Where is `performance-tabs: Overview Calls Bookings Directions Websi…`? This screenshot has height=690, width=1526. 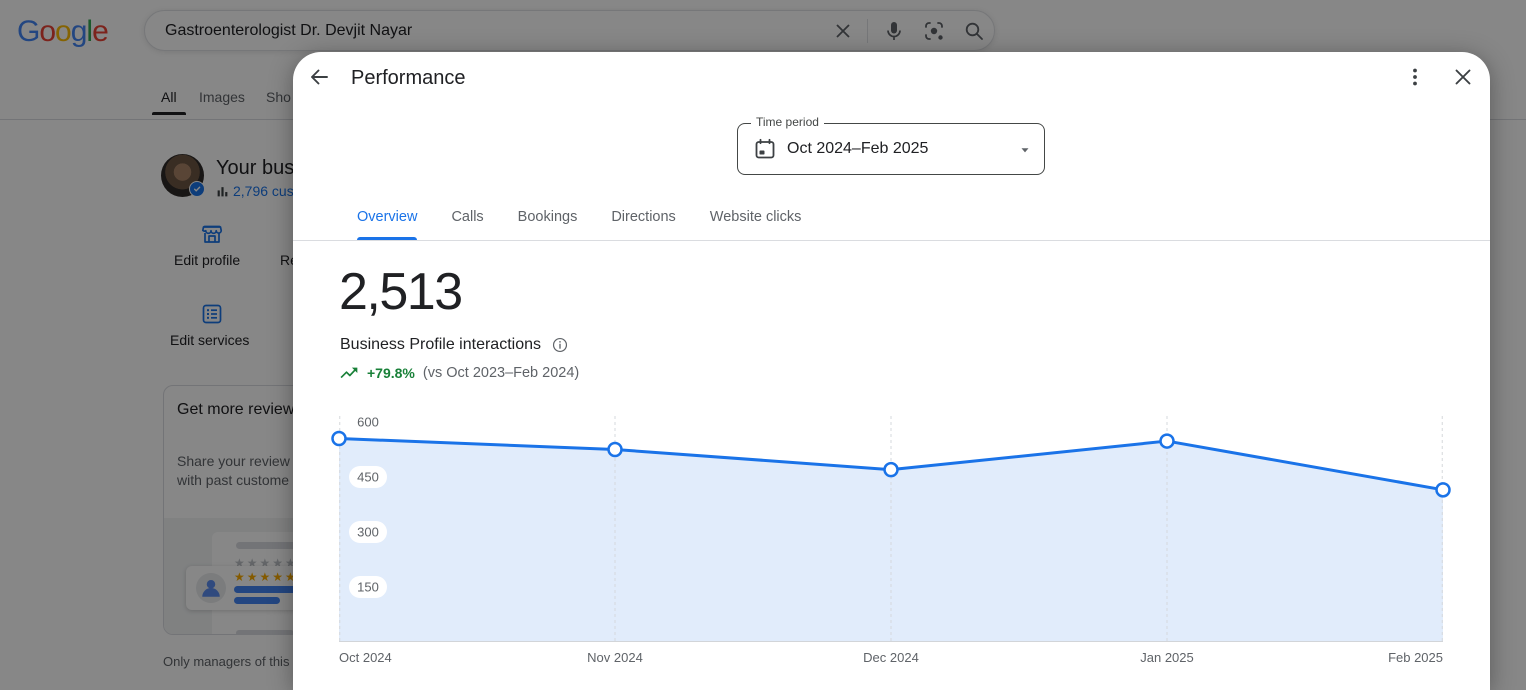
performance-tabs: Overview Calls Bookings Directions Websi… is located at coordinates (596, 219).